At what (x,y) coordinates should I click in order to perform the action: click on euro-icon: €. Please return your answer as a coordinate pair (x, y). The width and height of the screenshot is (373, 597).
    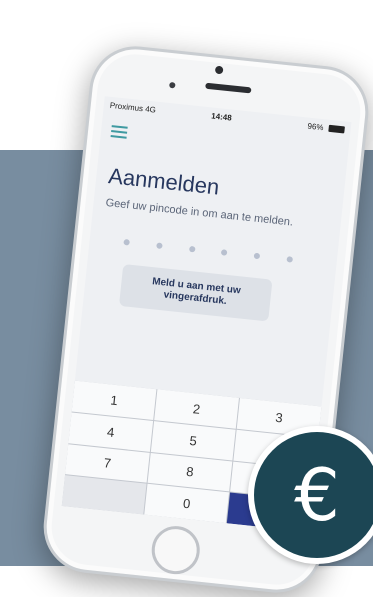
    Looking at the image, I should click on (317, 495).